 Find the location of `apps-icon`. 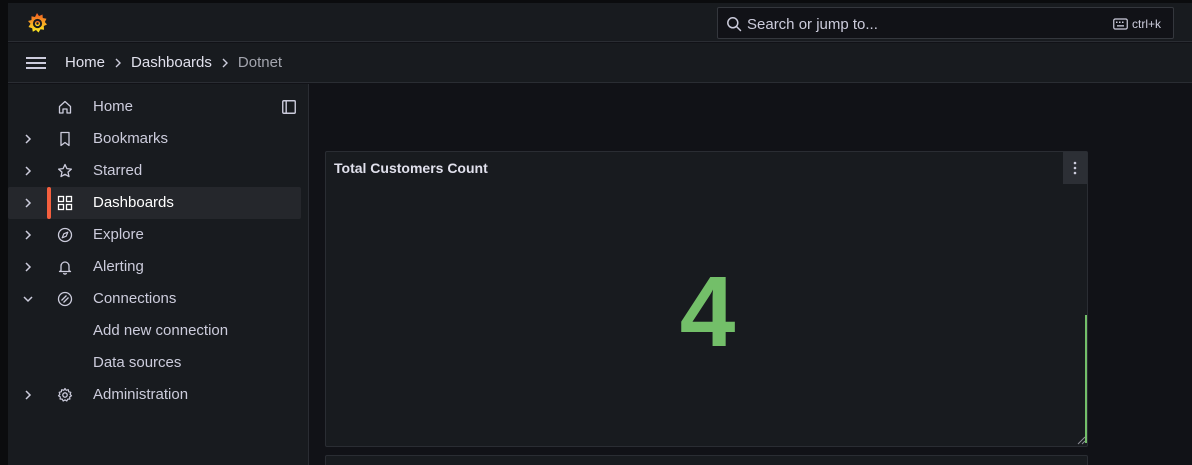

apps-icon is located at coordinates (65, 203).